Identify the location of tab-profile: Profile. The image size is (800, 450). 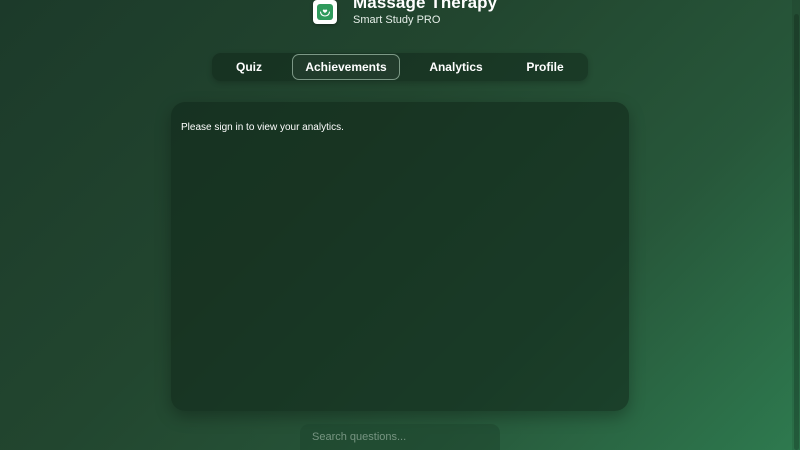
(545, 67).